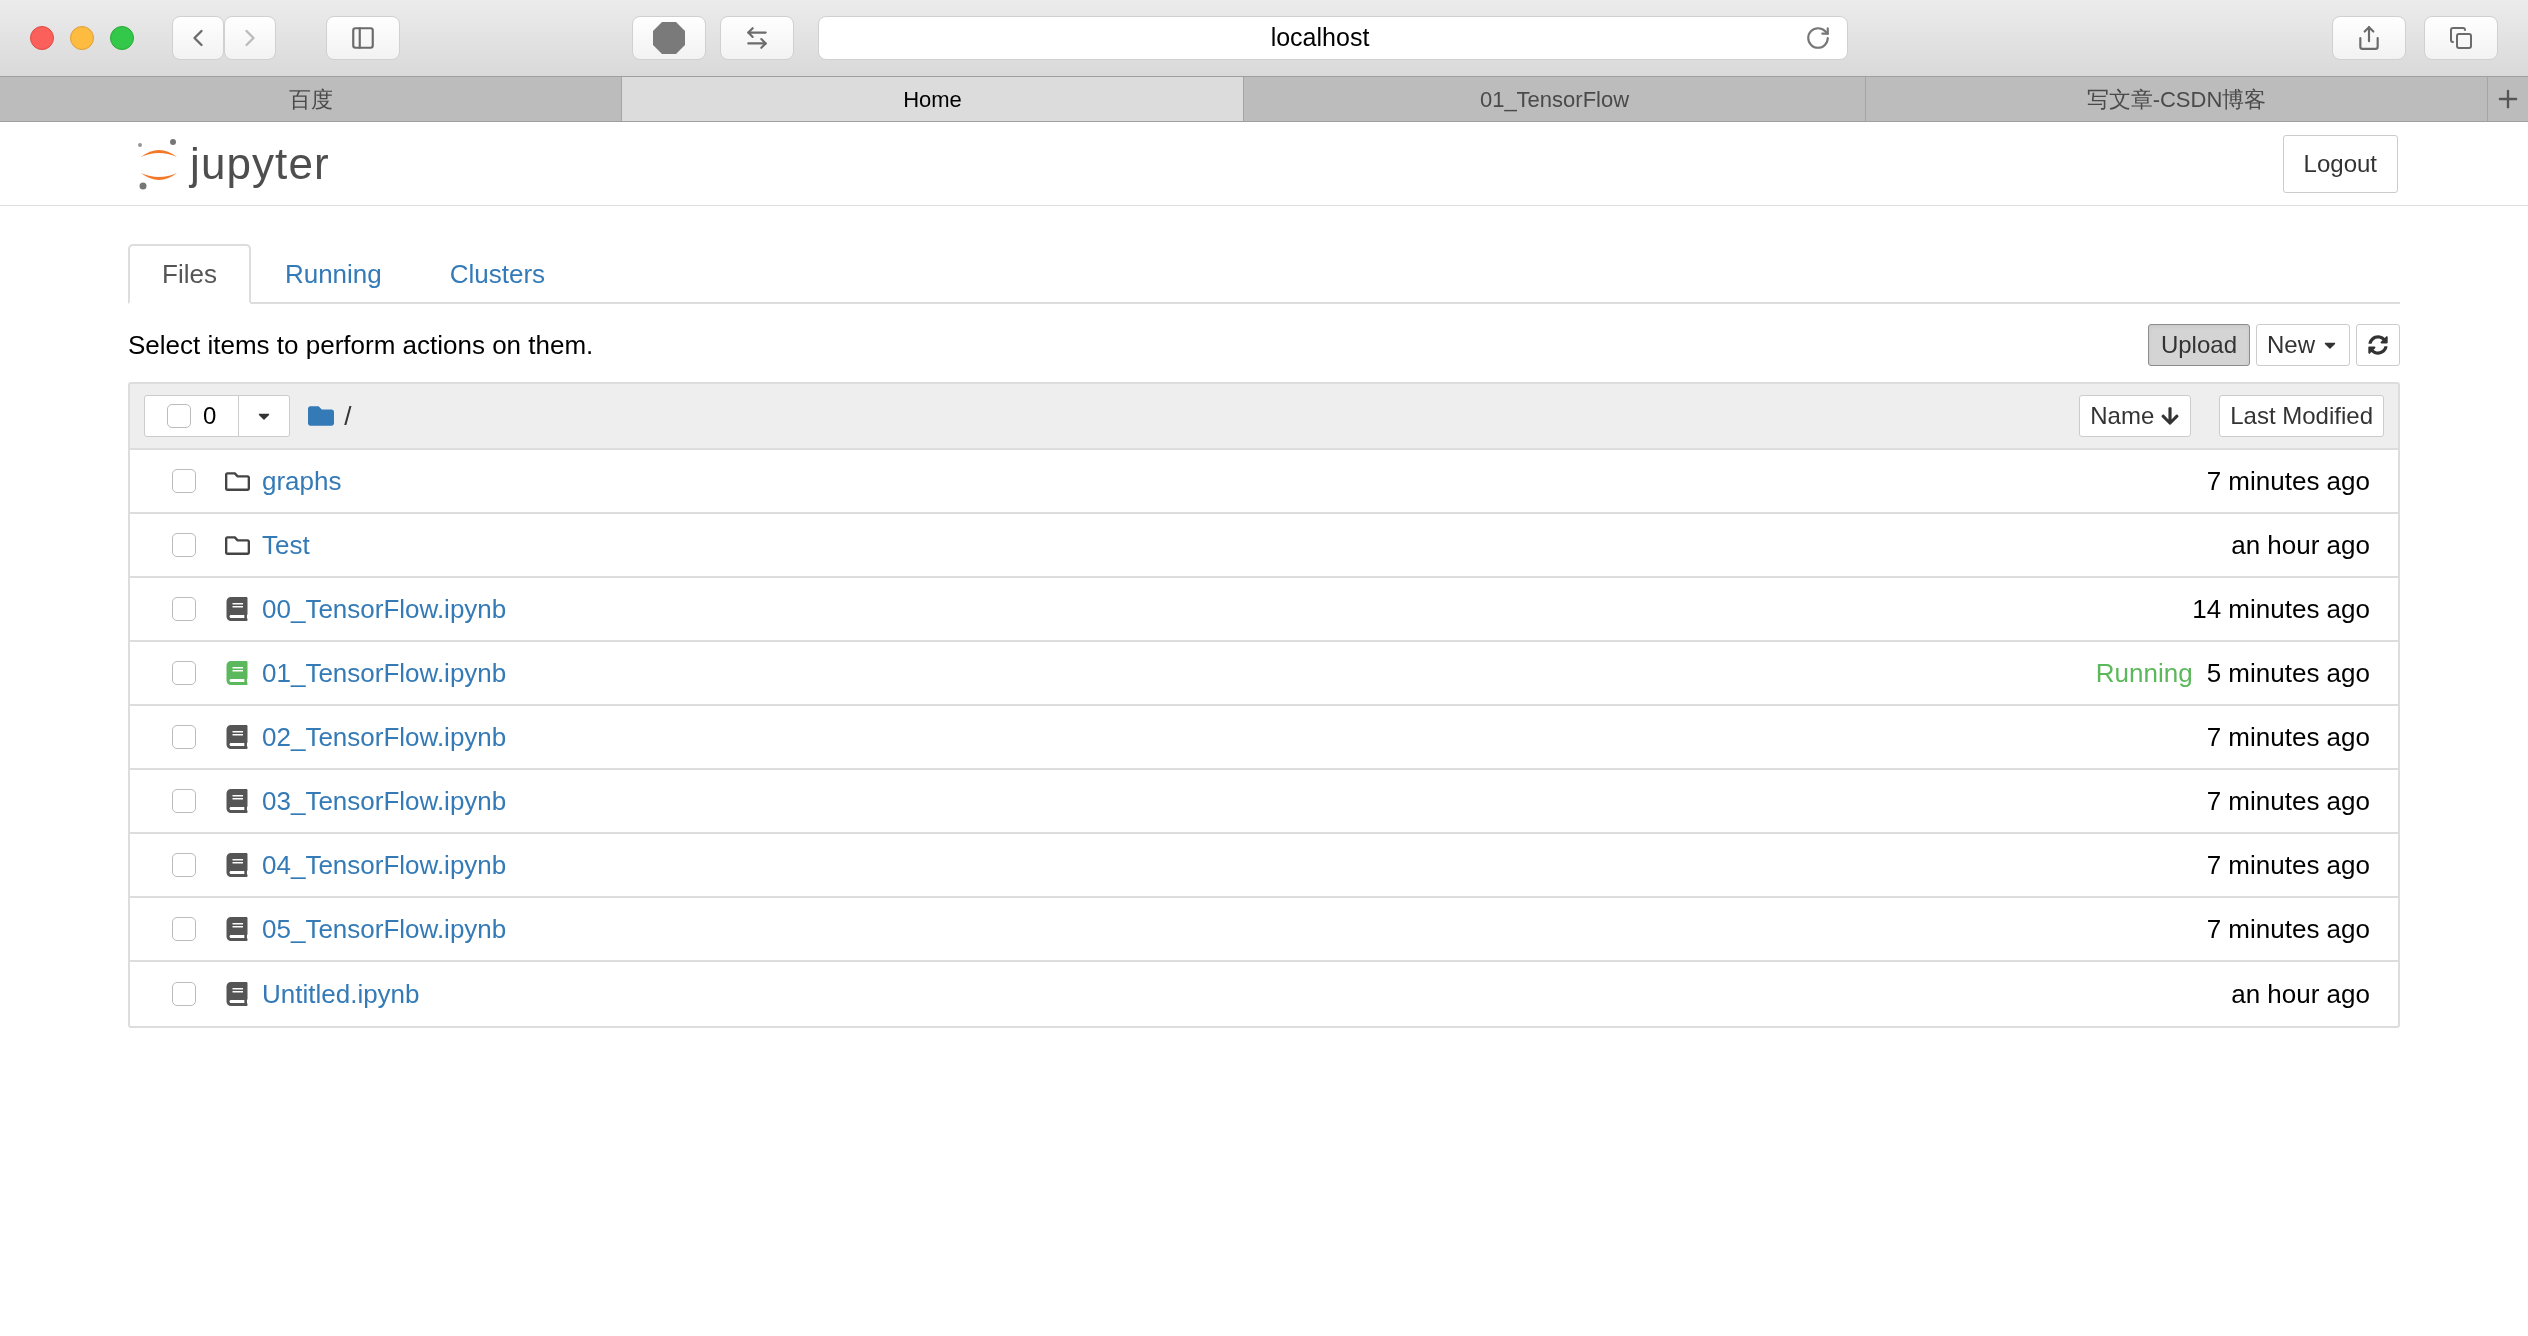 Image resolution: width=2528 pixels, height=1336 pixels. What do you see at coordinates (384, 609) in the screenshot?
I see `file-link: 00_TensorFlow.ipynb` at bounding box center [384, 609].